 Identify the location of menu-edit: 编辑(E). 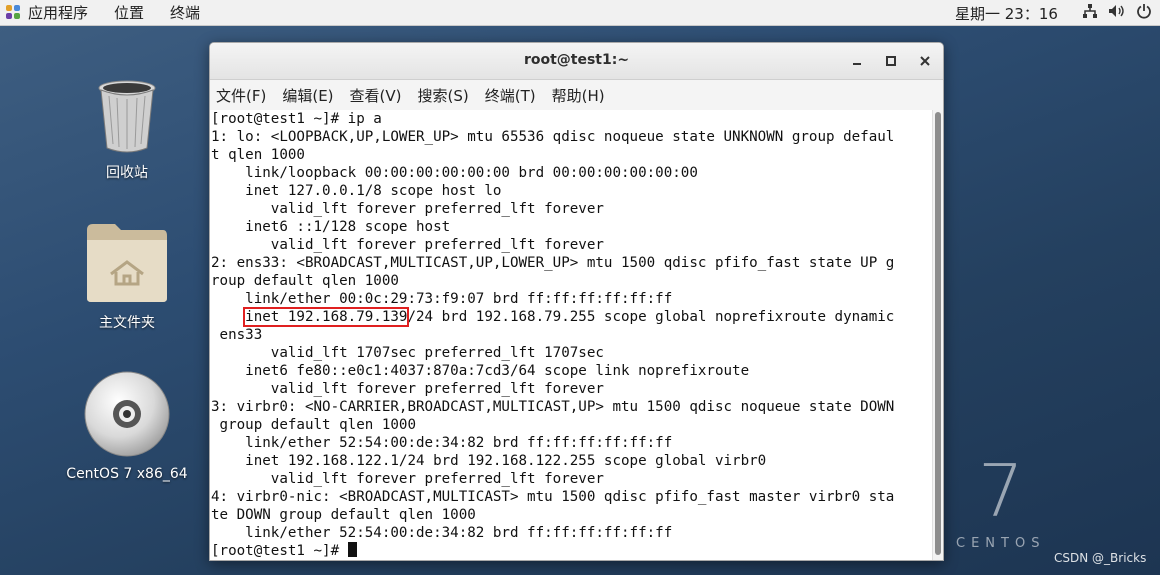
(307, 95).